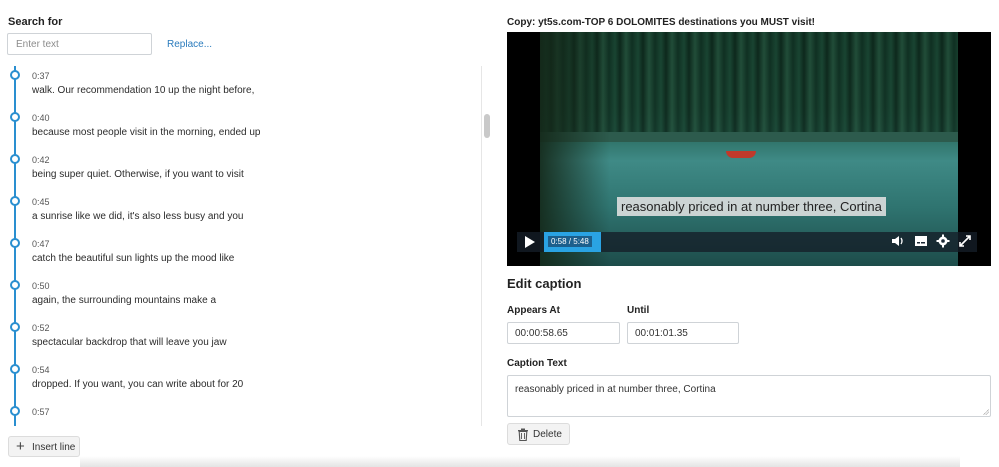 This screenshot has height=467, width=999. Describe the element at coordinates (79, 44) in the screenshot. I see `search-input` at that location.